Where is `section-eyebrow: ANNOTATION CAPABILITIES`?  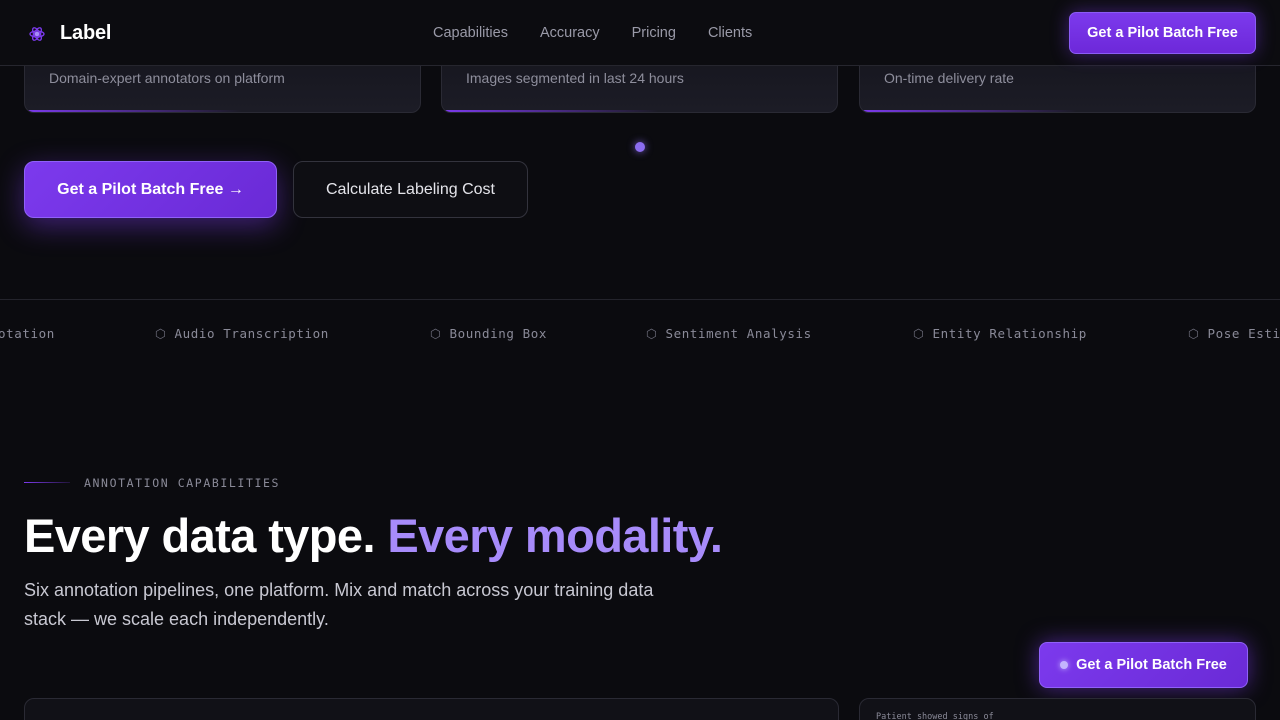
section-eyebrow: ANNOTATION CAPABILITIES is located at coordinates (182, 483).